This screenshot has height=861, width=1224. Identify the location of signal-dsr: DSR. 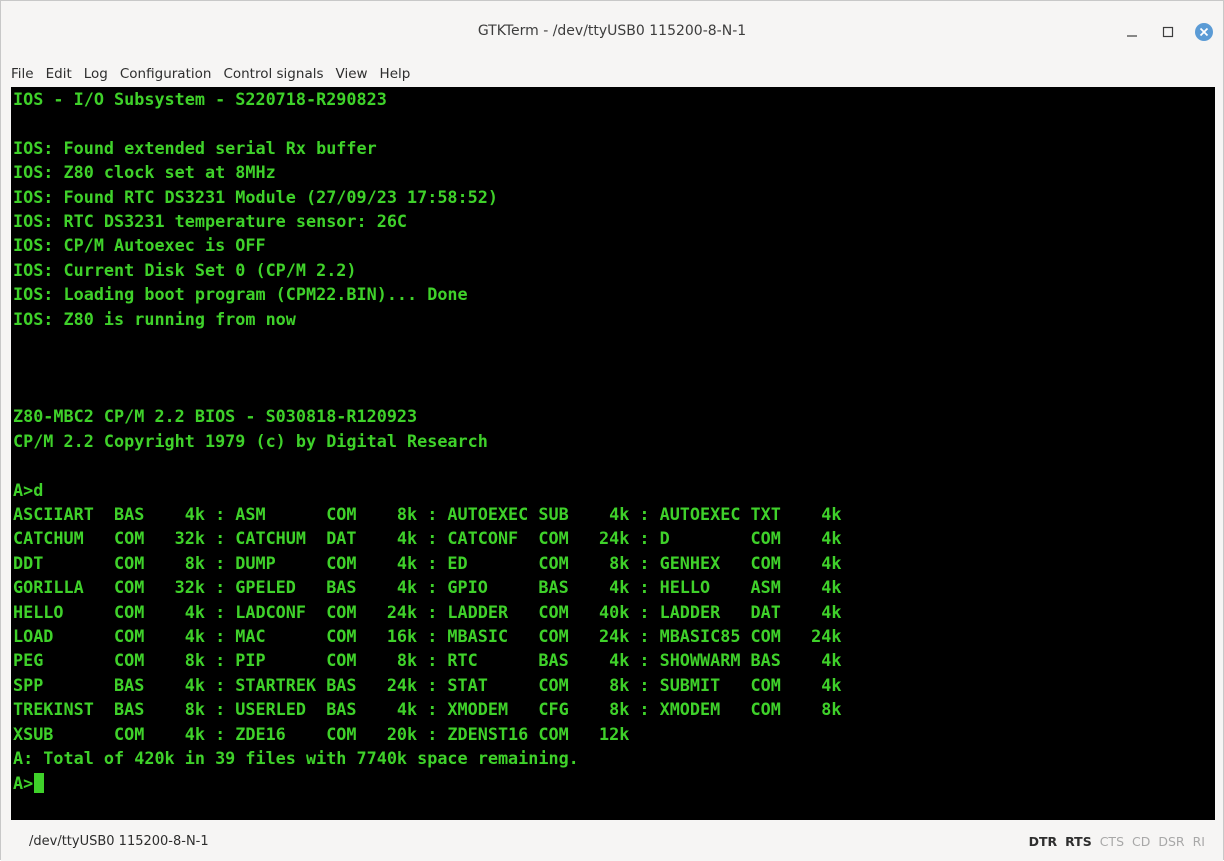
(1171, 841).